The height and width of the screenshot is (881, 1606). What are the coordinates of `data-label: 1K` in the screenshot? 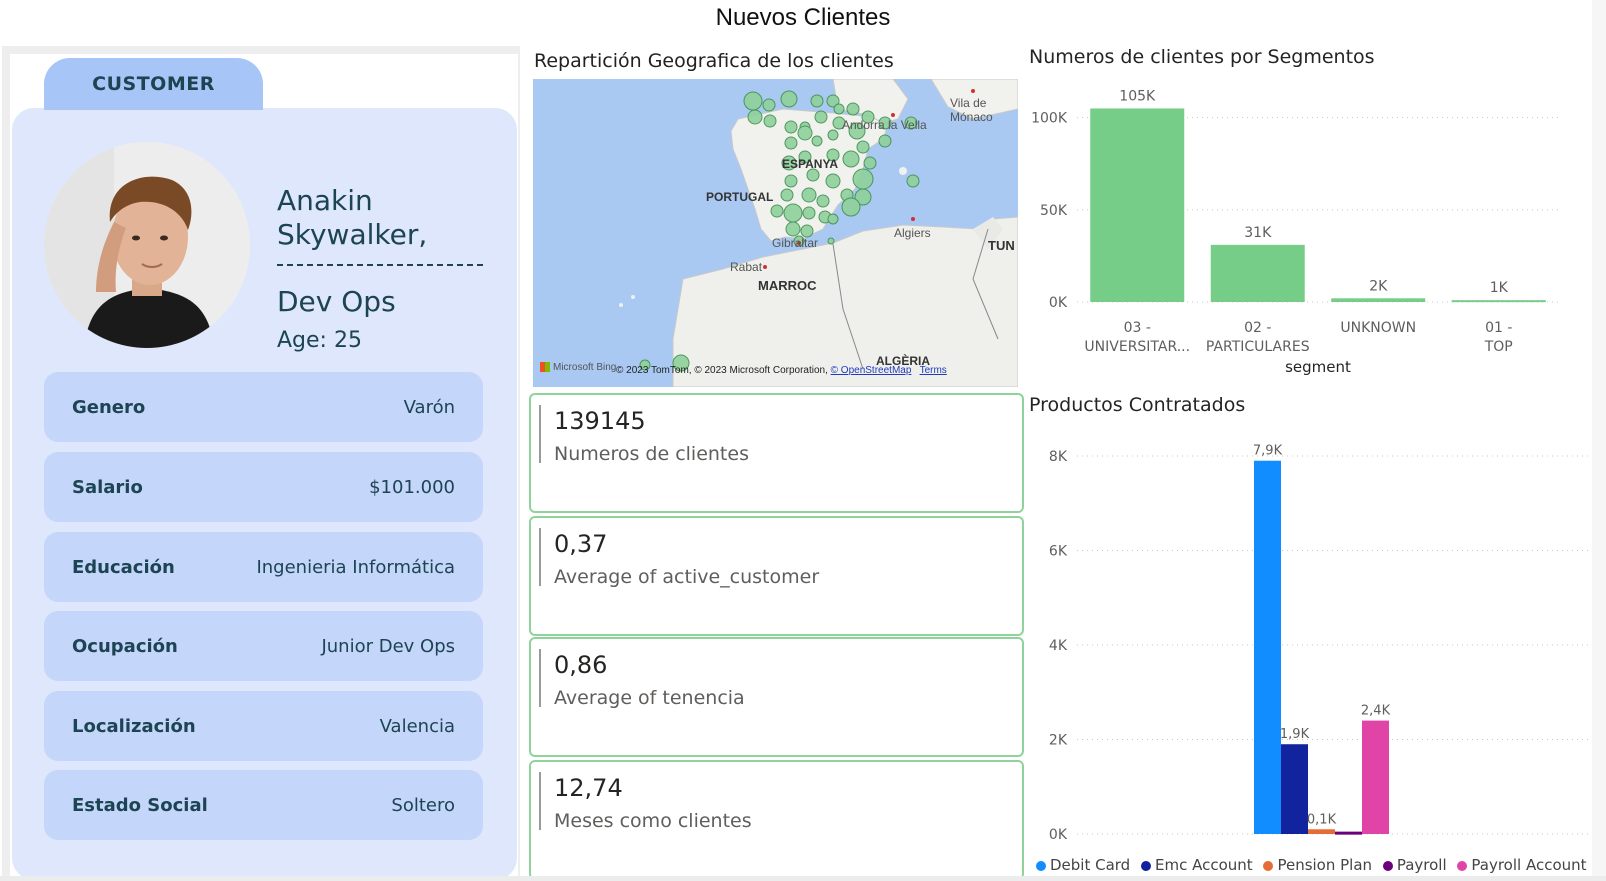 It's located at (1499, 288).